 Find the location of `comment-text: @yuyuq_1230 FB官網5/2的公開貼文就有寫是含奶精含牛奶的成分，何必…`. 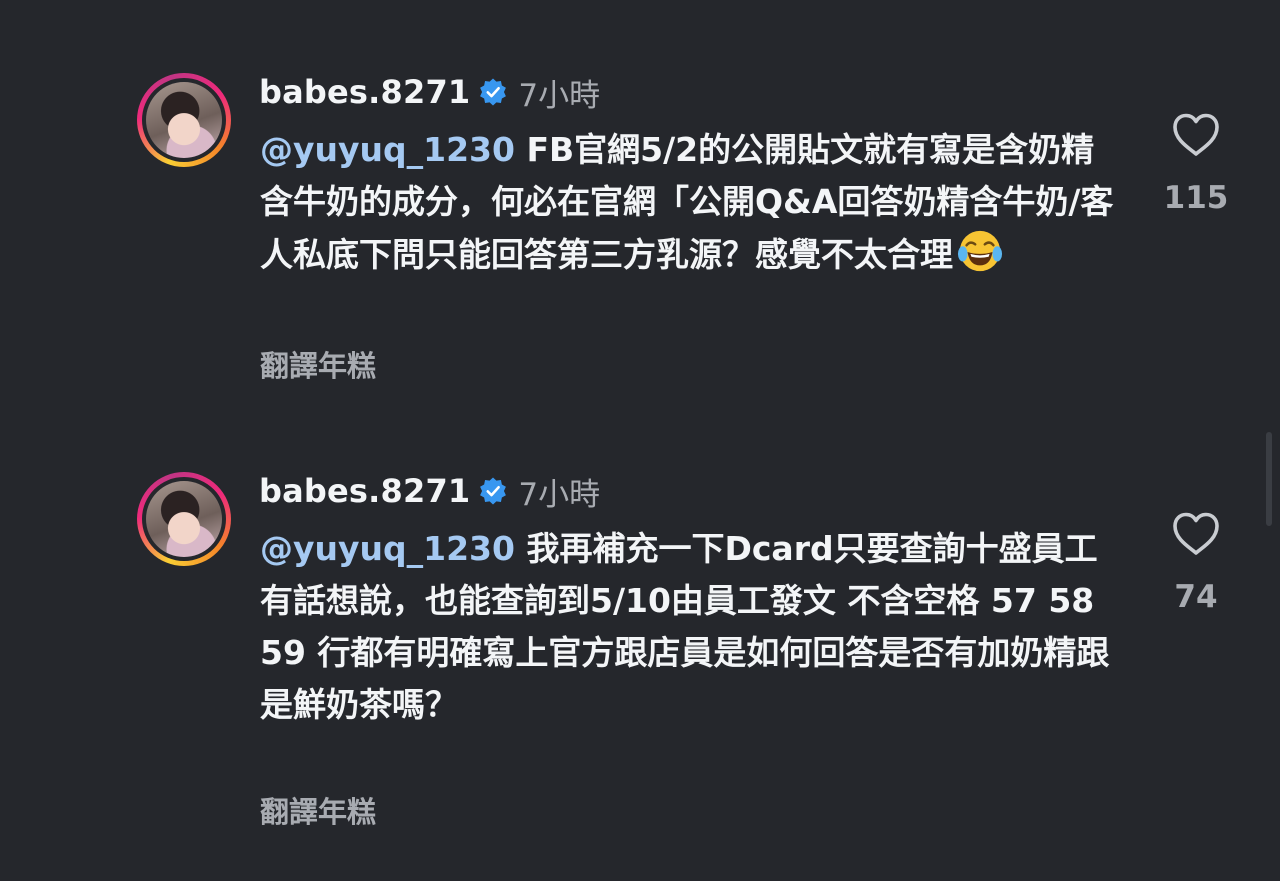

comment-text: @yuyuq_1230 FB官網5/2的公開貼文就有寫是含奶精含牛奶的成分，何必… is located at coordinates (690, 202).